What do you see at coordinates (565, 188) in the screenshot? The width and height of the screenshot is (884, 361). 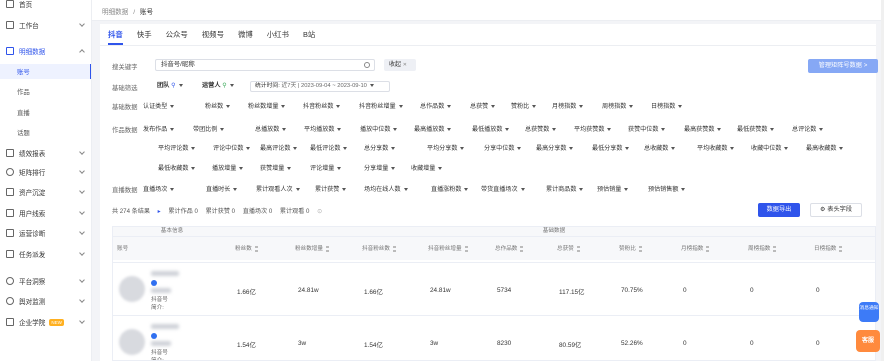 I see `live-metric-select: 累计商品数` at bounding box center [565, 188].